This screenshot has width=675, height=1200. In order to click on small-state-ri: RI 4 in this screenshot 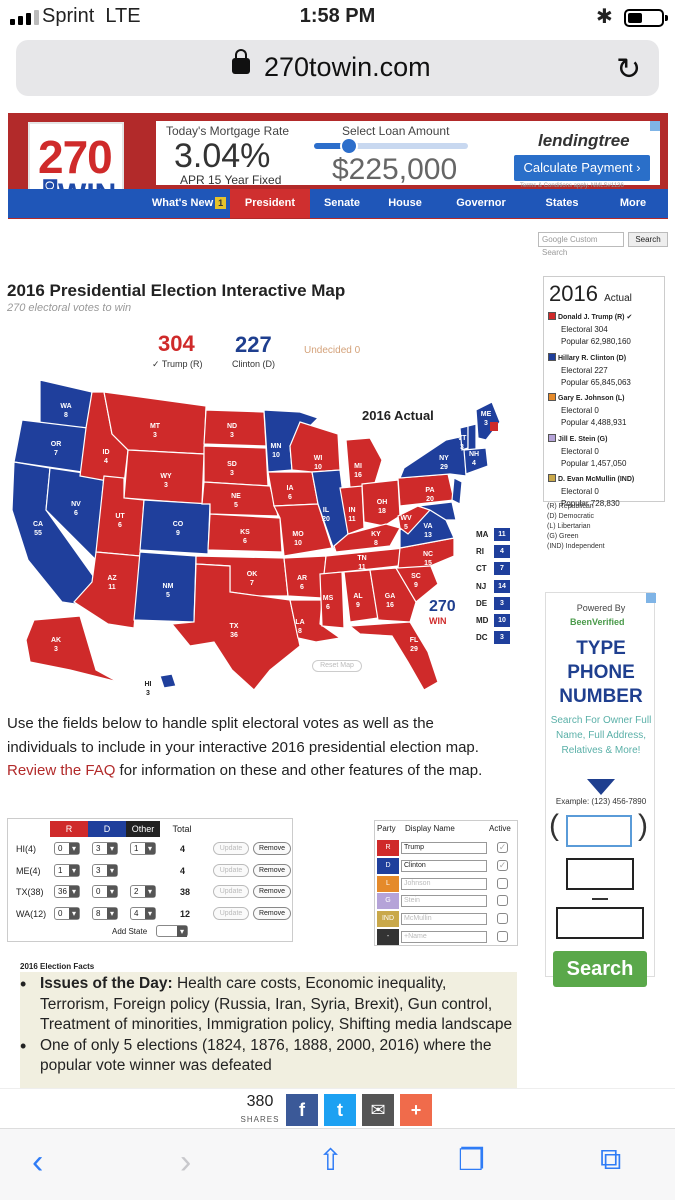, I will do `click(496, 552)`.